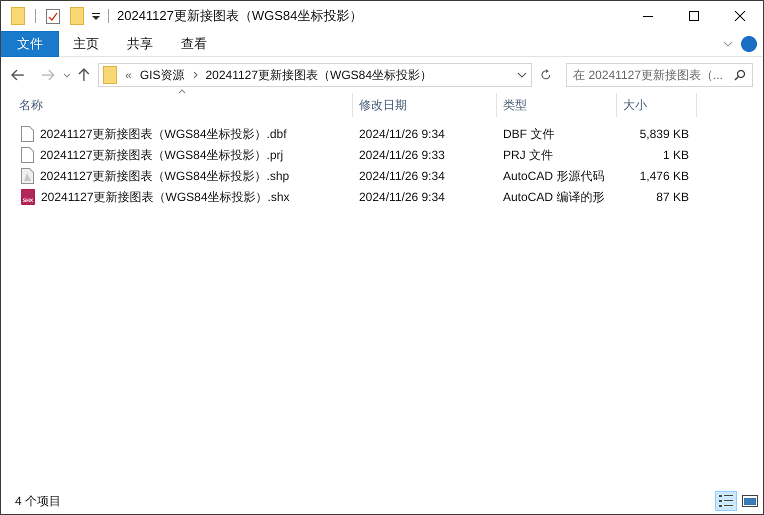  I want to click on file-row: 20241127更新接图表（WGS84坐标投影）.dbf 2024/11/26 9:34 DBF 文件 5,839 KB, so click(388, 133).